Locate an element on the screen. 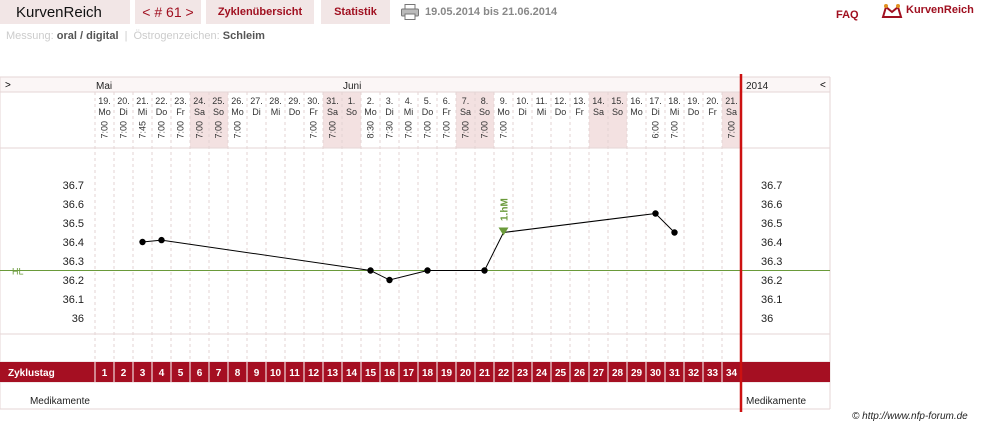 This screenshot has width=981, height=430. y-tick-label-right: 36.5 is located at coordinates (771, 224).